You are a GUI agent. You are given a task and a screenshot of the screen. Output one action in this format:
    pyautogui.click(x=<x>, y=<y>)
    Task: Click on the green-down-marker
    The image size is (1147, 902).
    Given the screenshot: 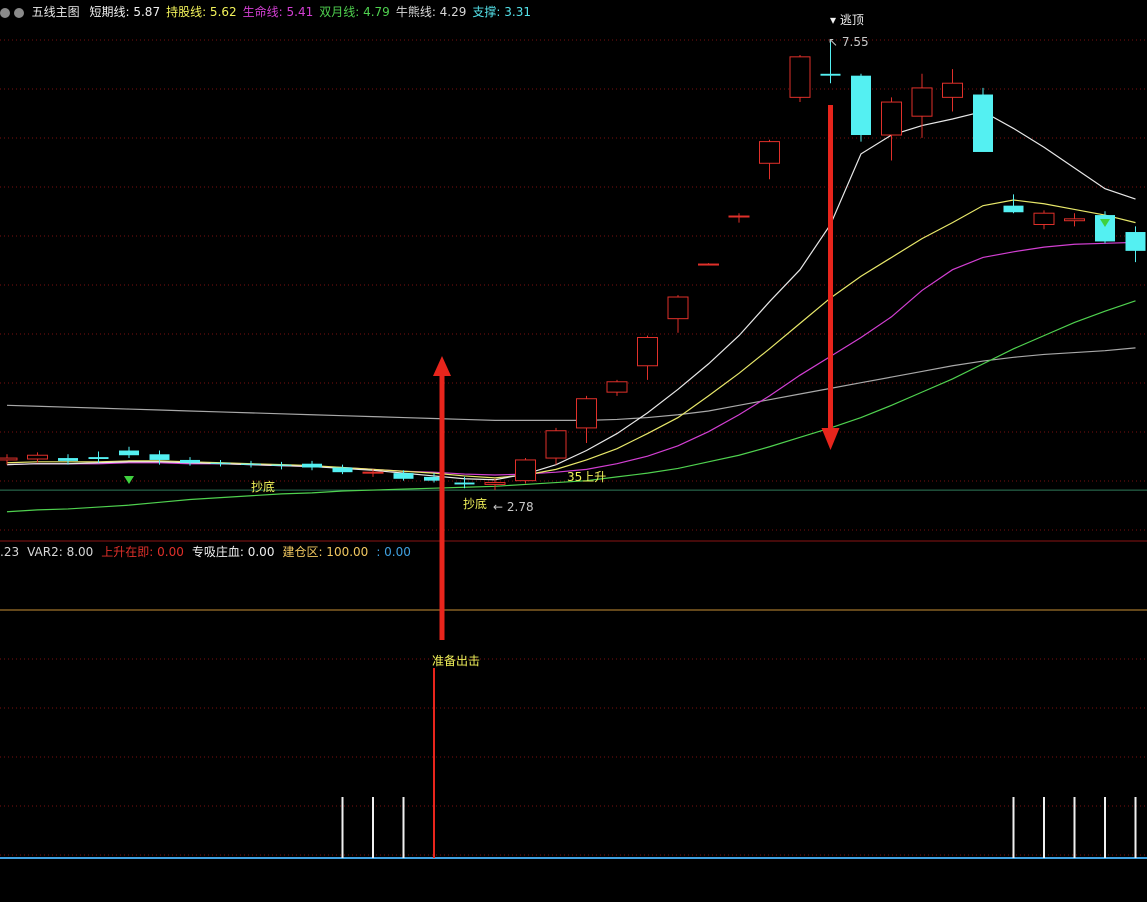 What is the action you would take?
    pyautogui.click(x=129, y=480)
    